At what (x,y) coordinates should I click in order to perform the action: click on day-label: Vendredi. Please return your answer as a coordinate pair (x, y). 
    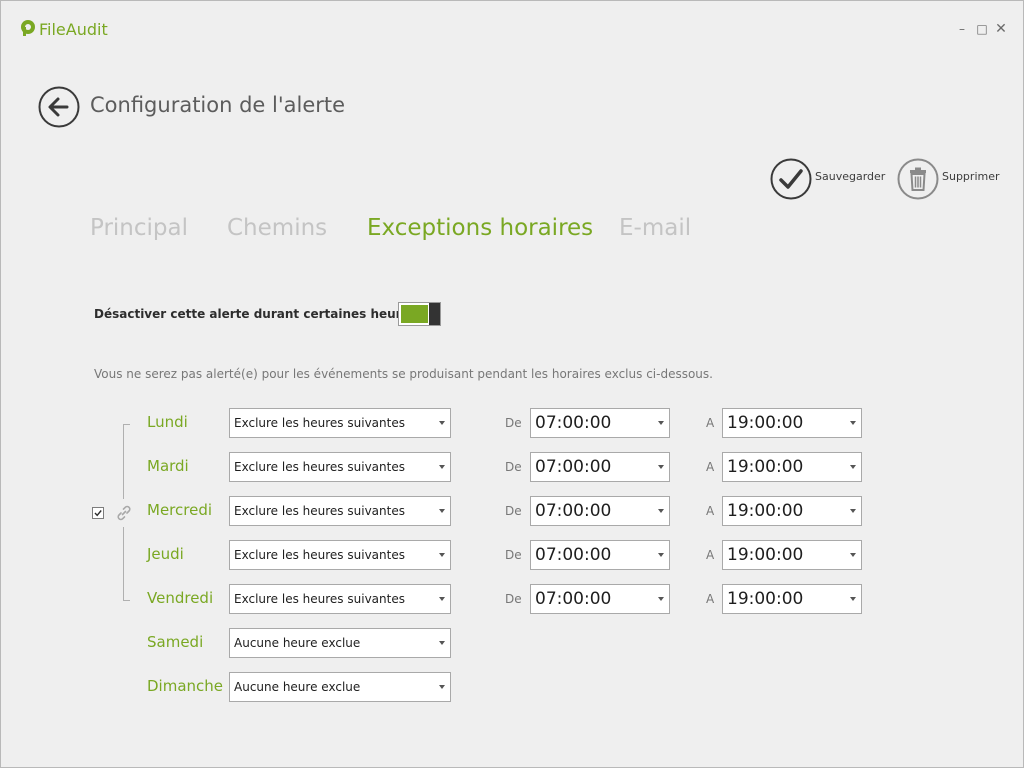
    Looking at the image, I should click on (180, 598).